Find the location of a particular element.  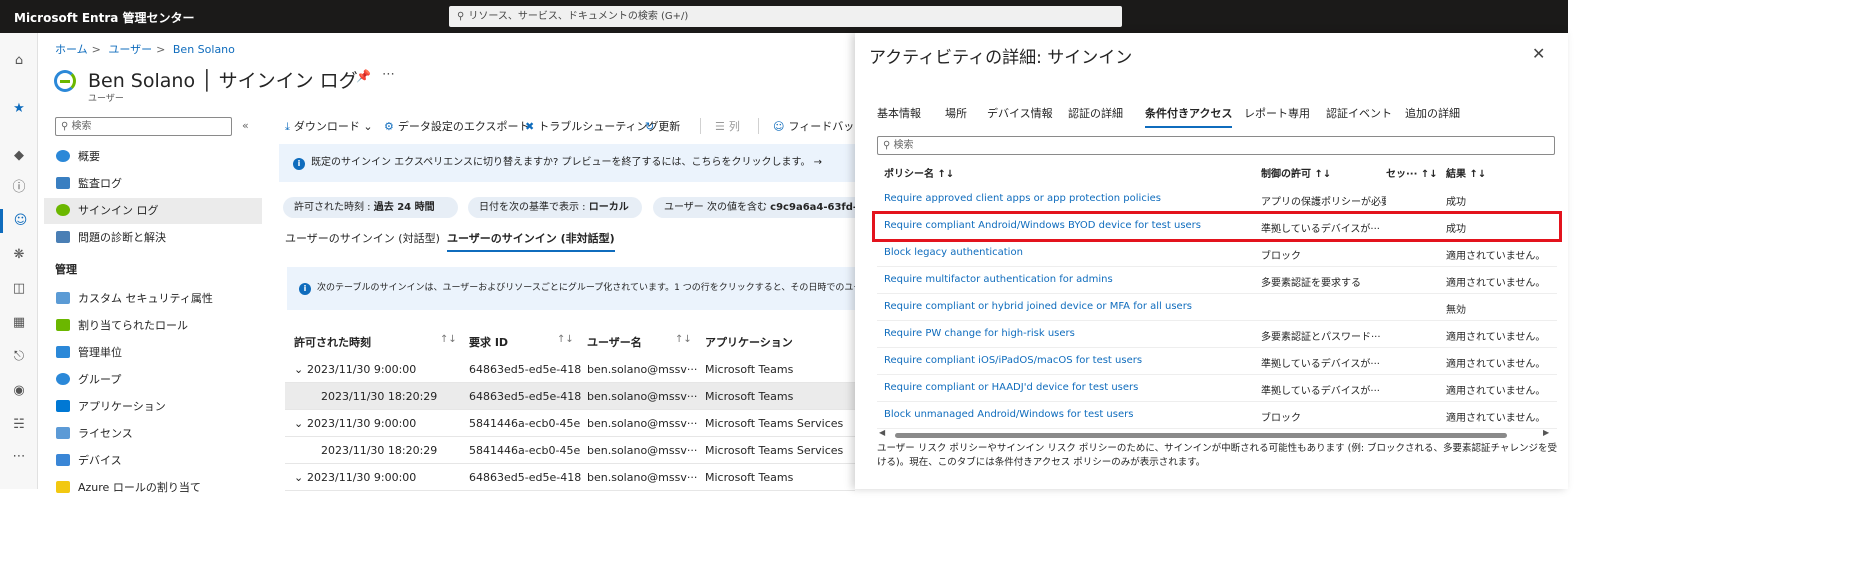

pin-icon: 📌 is located at coordinates (363, 76).